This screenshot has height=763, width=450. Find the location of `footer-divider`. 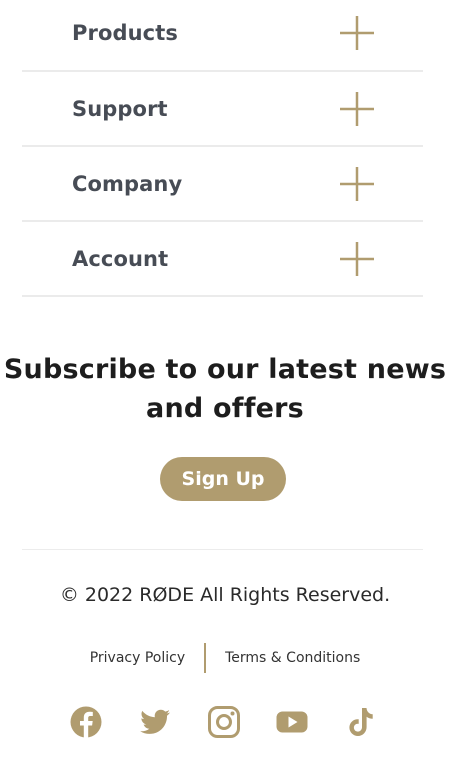

footer-divider is located at coordinates (222, 549).